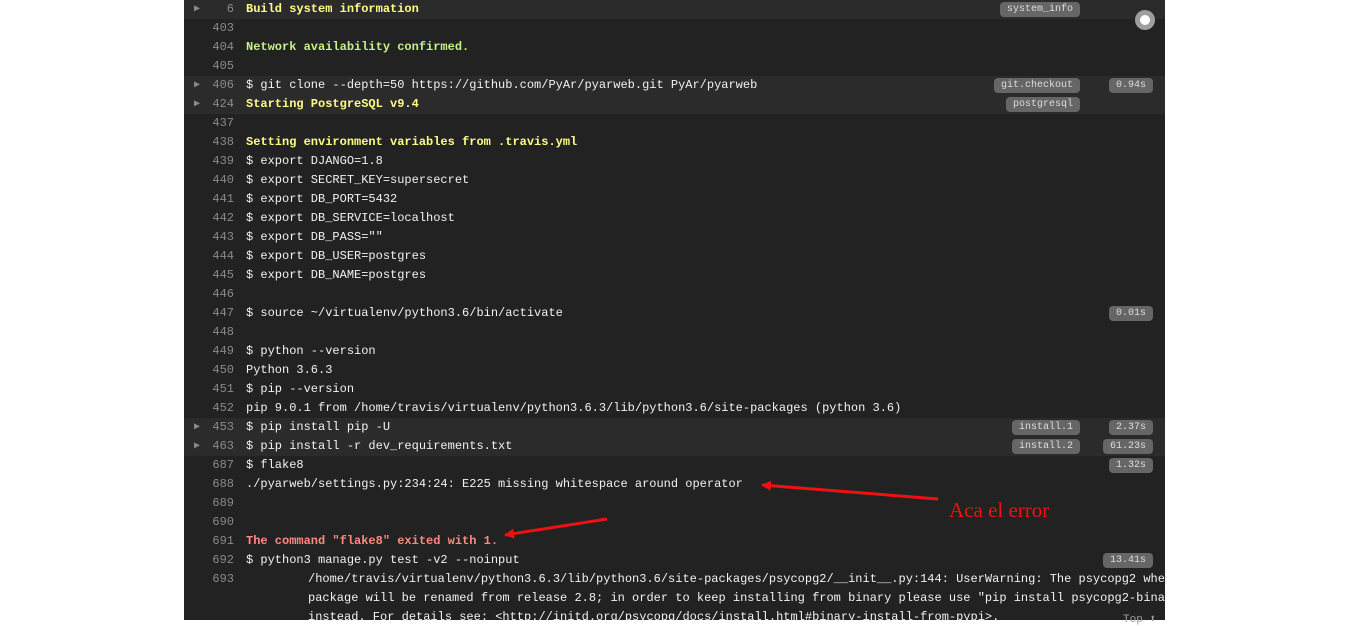 The width and height of the screenshot is (1349, 626). I want to click on arrow-to-error-line, so click(850, 490).